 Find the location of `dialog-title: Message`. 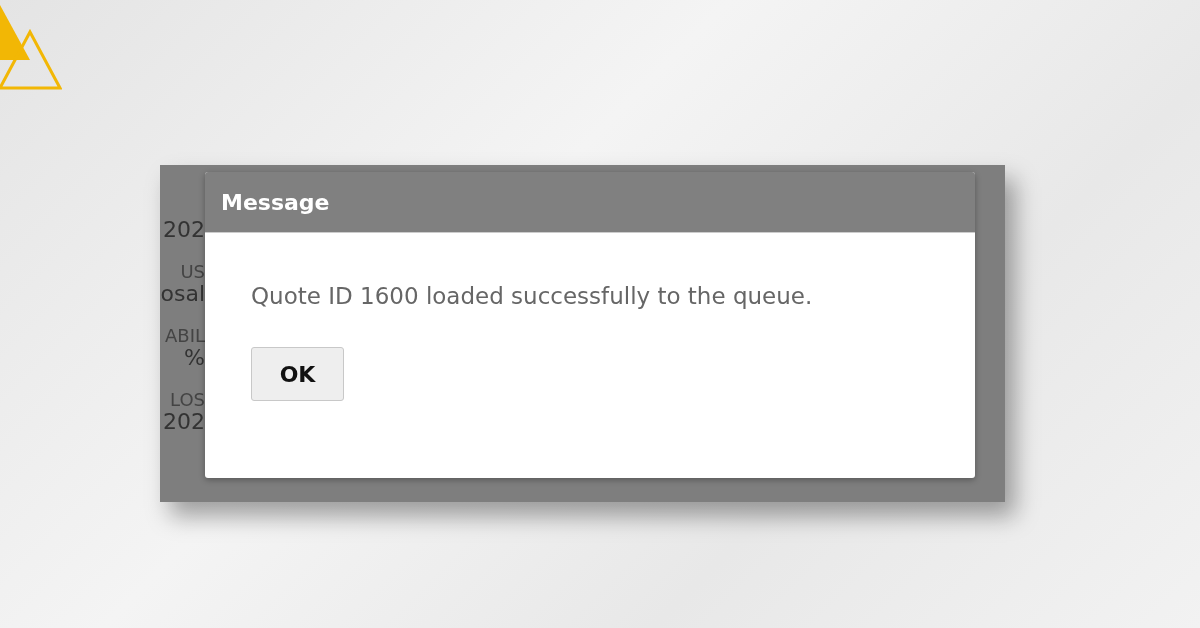

dialog-title: Message is located at coordinates (275, 202).